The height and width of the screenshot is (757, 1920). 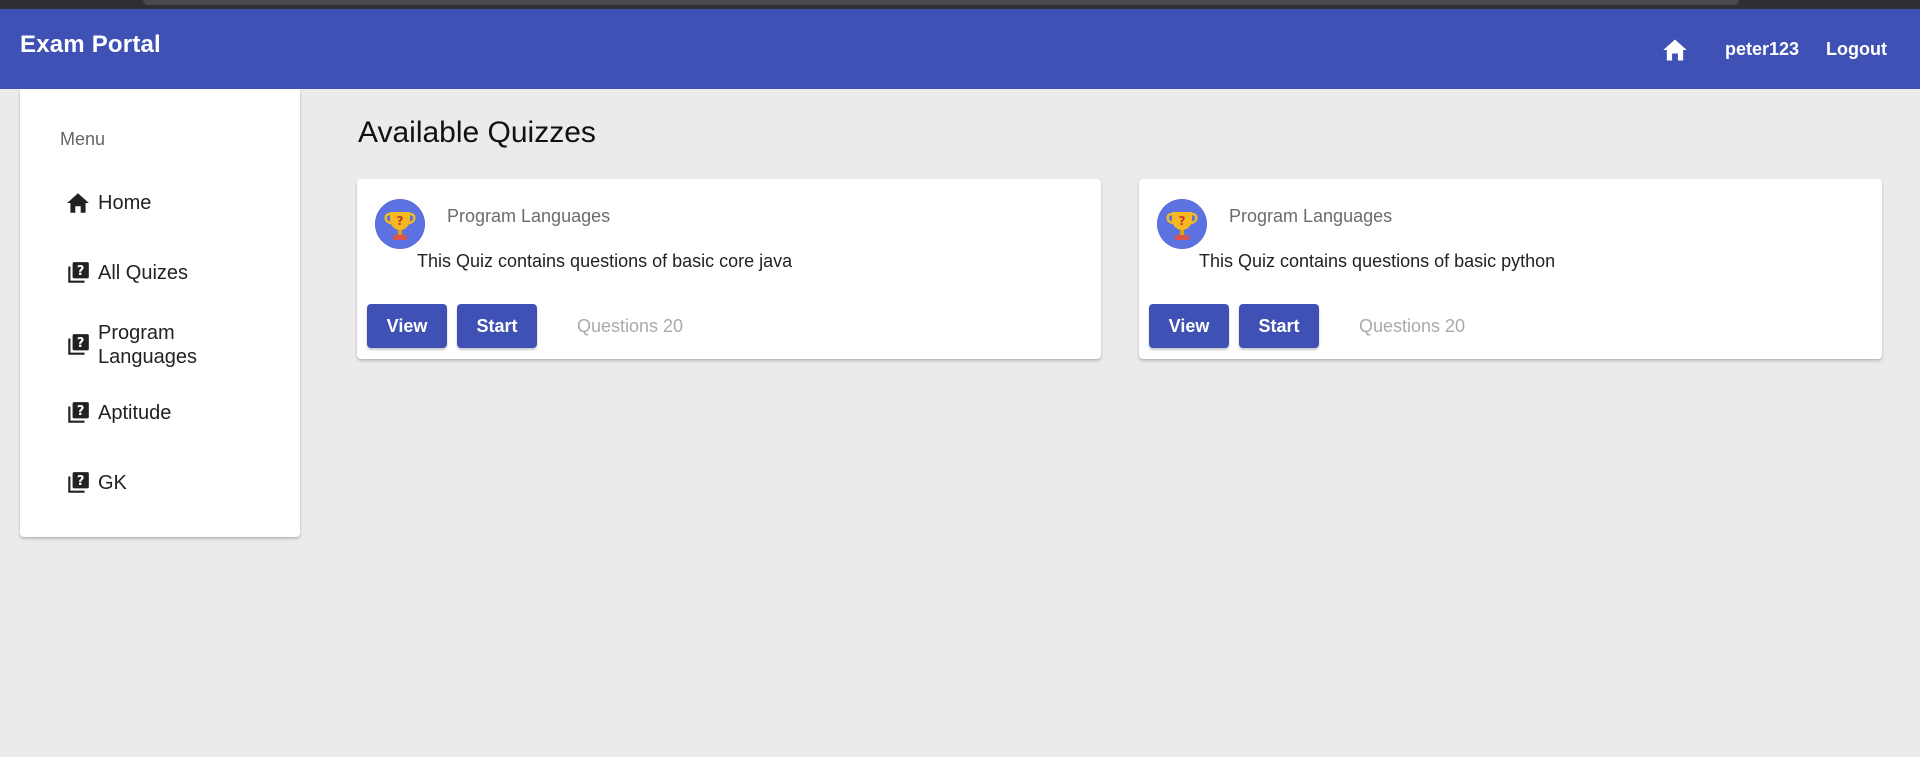 I want to click on username-link: peter123, so click(x=1762, y=49).